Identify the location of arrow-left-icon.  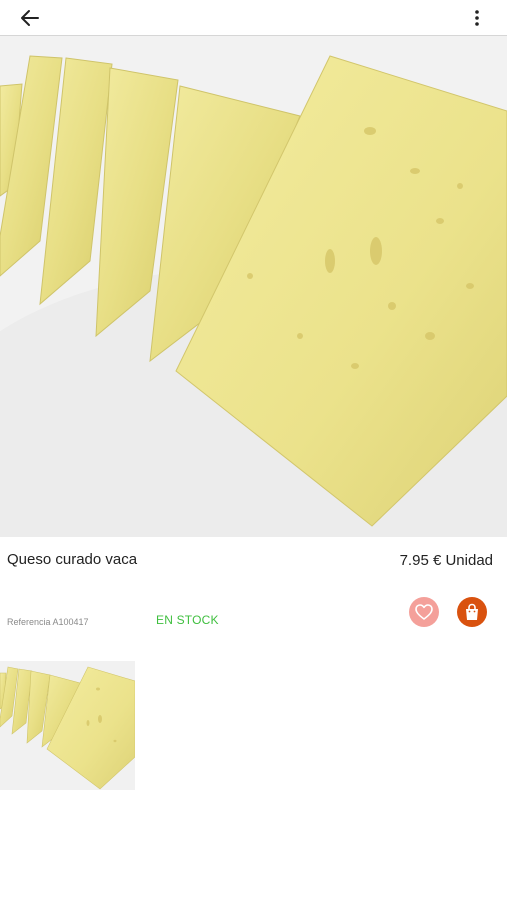
(30, 18).